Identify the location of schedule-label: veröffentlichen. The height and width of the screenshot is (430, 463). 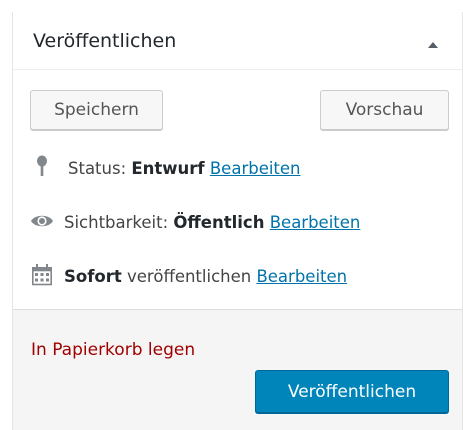
(189, 276).